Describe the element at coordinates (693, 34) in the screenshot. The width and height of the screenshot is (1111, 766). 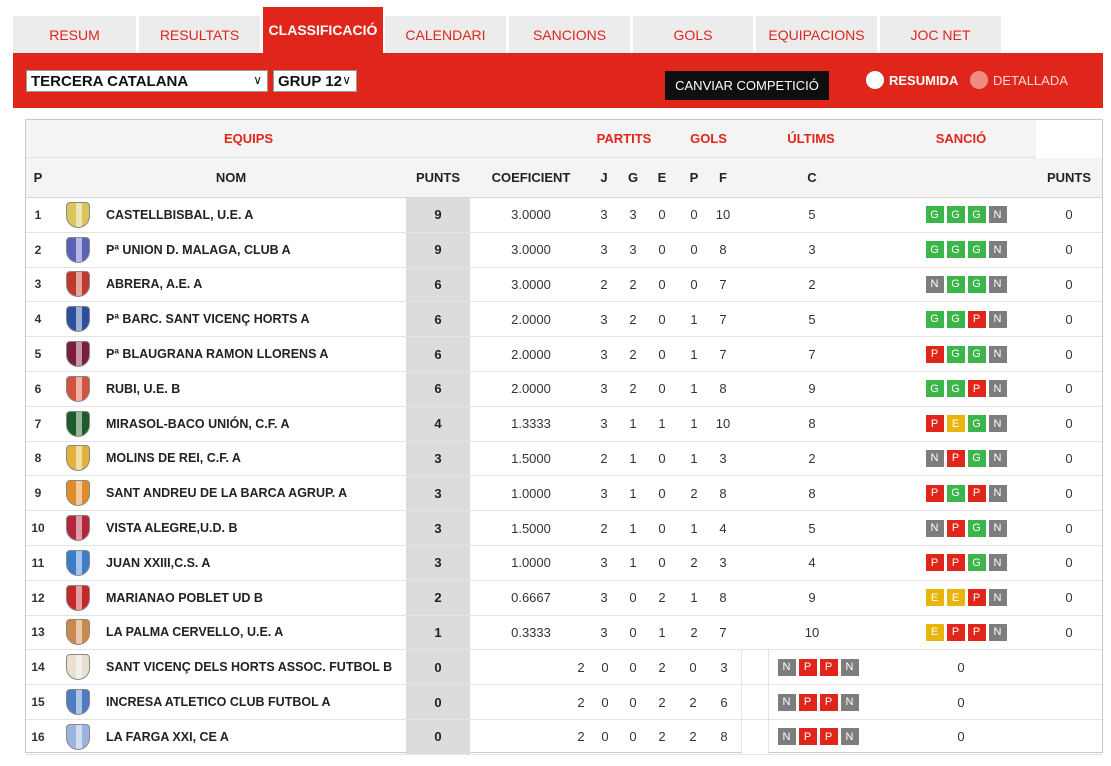
I see `tab-5: GOLS` at that location.